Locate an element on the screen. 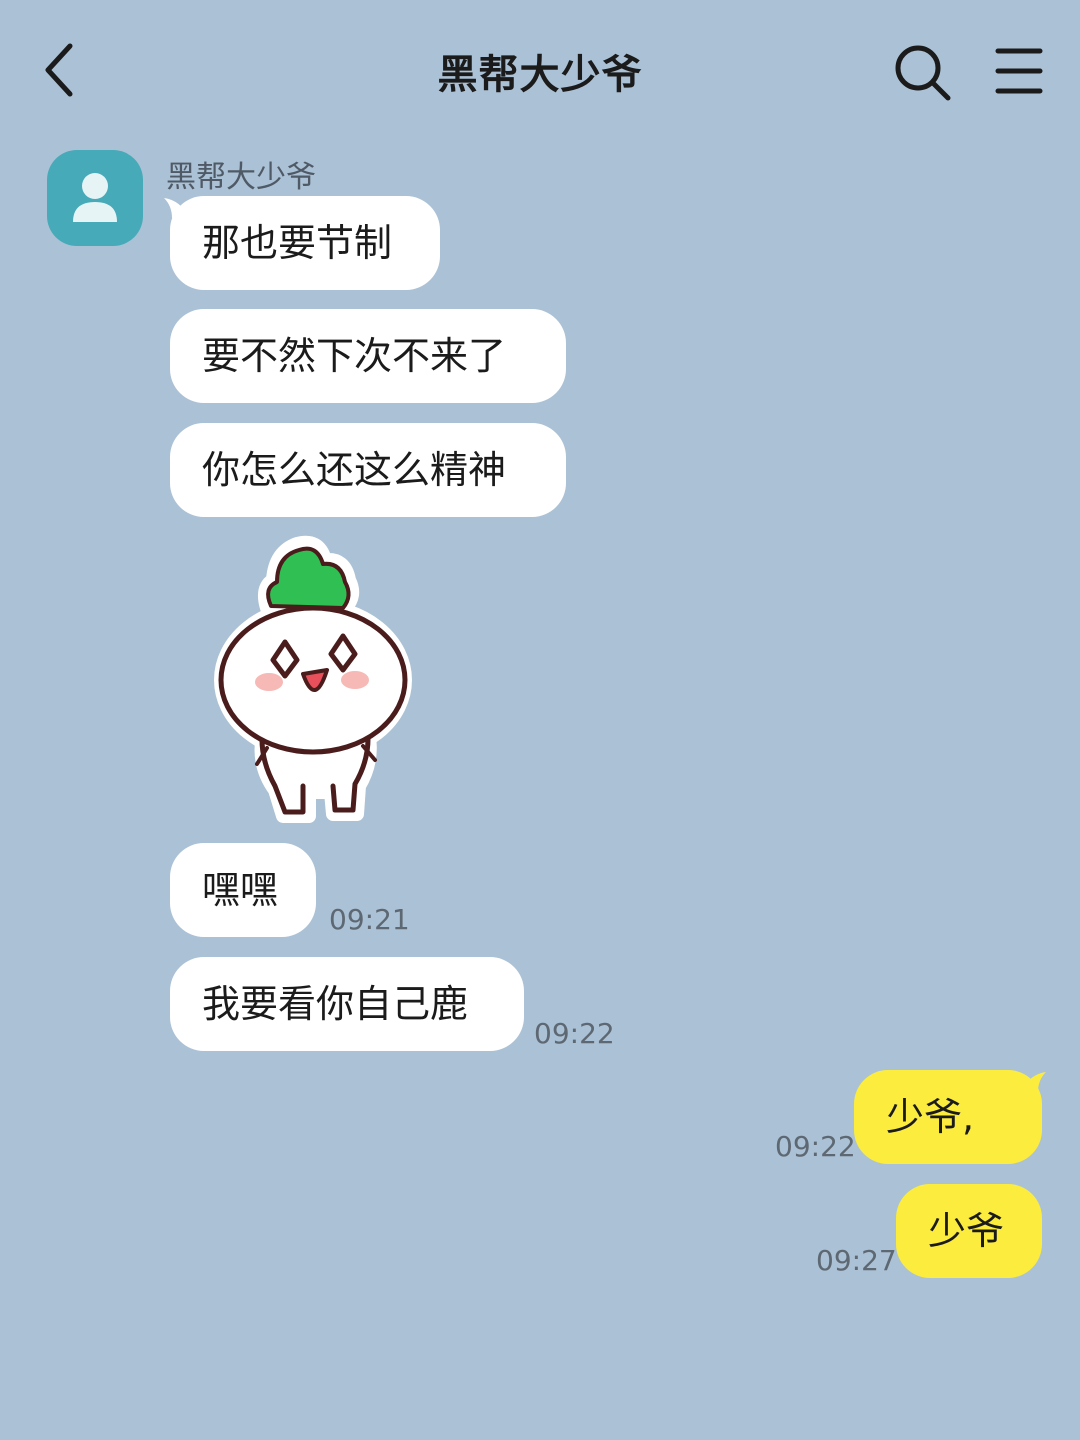 The width and height of the screenshot is (1080, 1440). menu-button is located at coordinates (1019, 71).